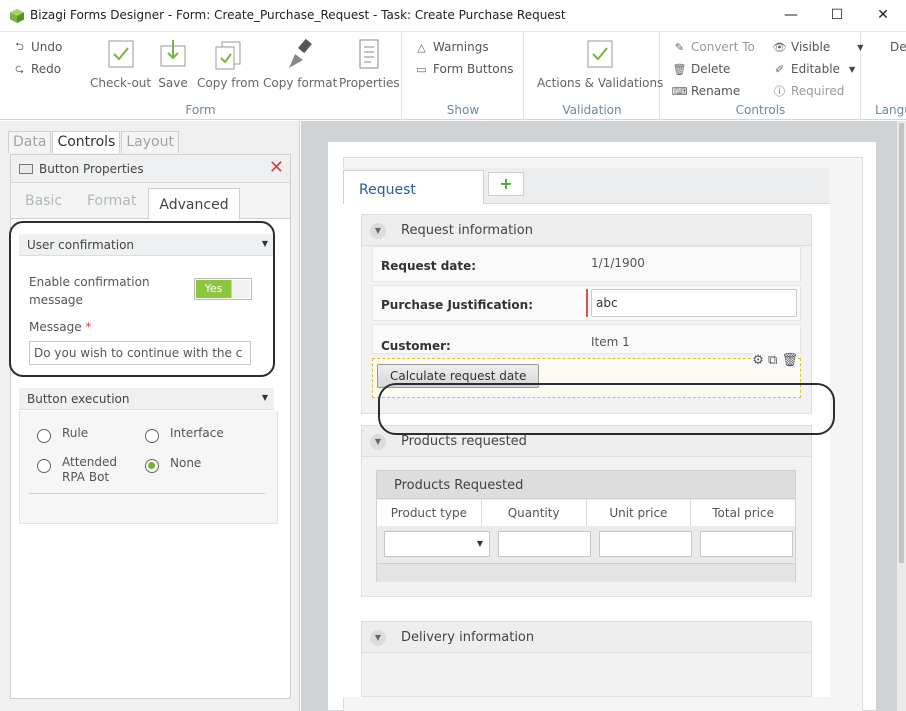  What do you see at coordinates (44, 466) in the screenshot?
I see `radio-rpa-bot` at bounding box center [44, 466].